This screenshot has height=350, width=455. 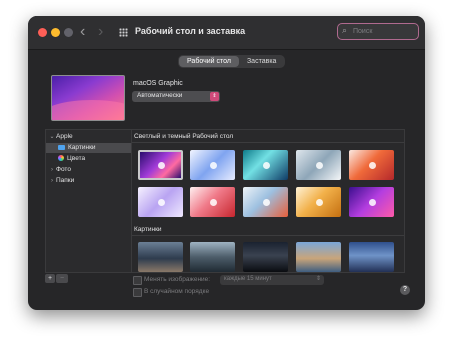 What do you see at coordinates (148, 229) in the screenshot?
I see `section-header-pictures: Картинки` at bounding box center [148, 229].